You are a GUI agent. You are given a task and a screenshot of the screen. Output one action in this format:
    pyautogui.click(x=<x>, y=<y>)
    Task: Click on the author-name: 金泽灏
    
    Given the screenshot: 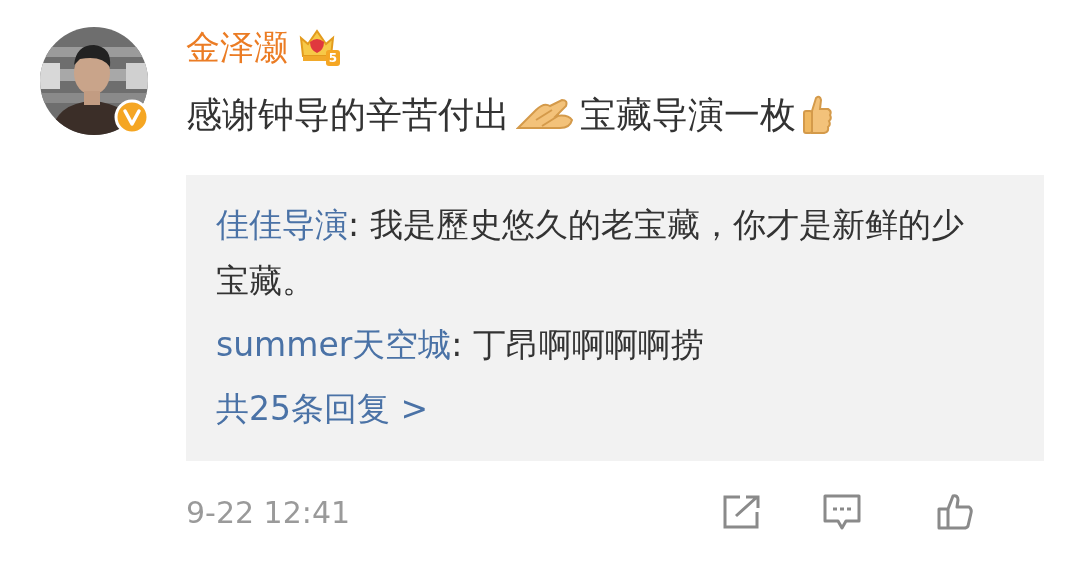 What is the action you would take?
    pyautogui.click(x=237, y=47)
    